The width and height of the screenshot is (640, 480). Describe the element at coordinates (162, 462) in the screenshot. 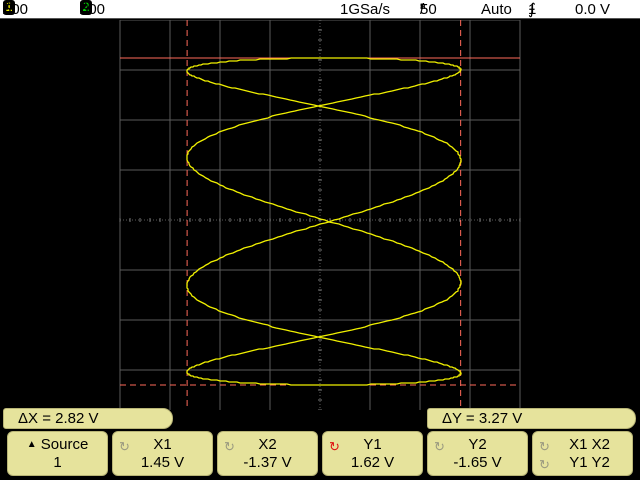

I see `x1-value: 1.45 V` at that location.